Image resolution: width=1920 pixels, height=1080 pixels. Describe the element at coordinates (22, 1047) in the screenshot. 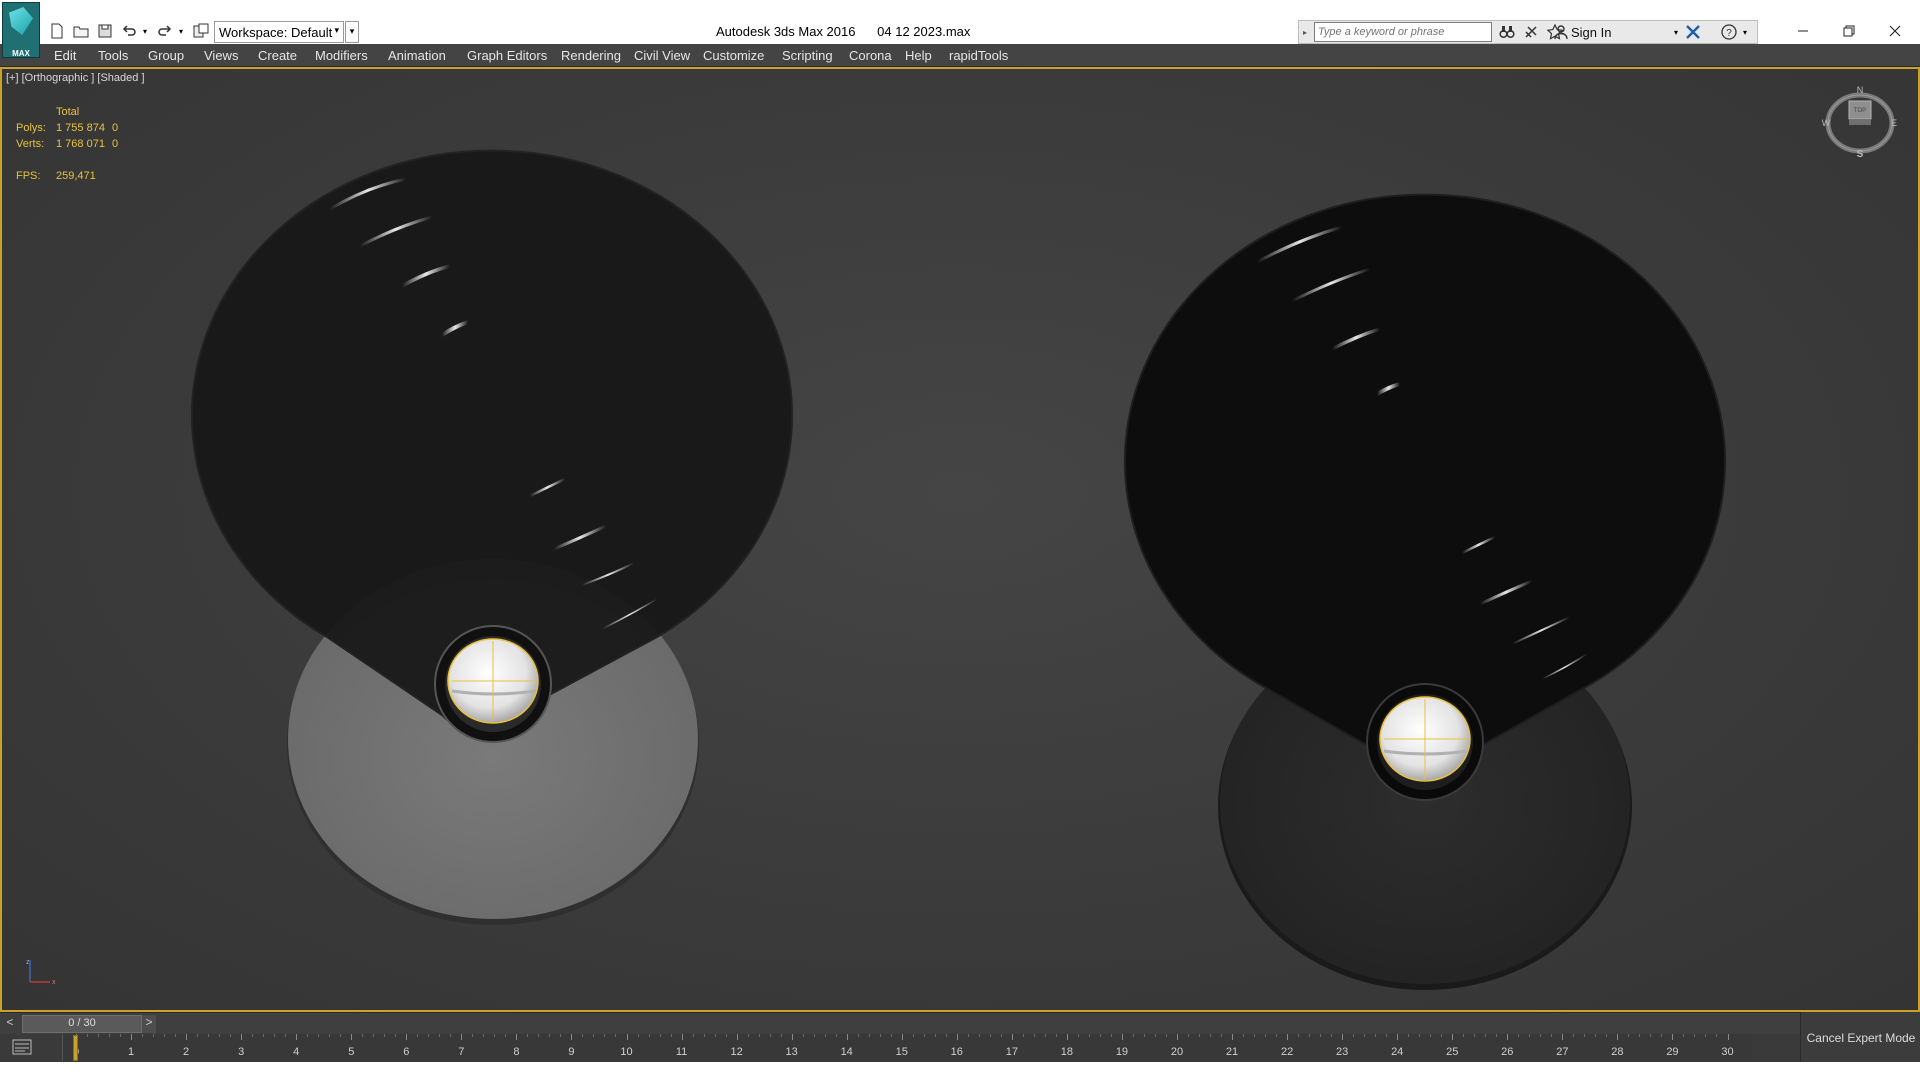

I see `mini-curve-editor-icon` at that location.